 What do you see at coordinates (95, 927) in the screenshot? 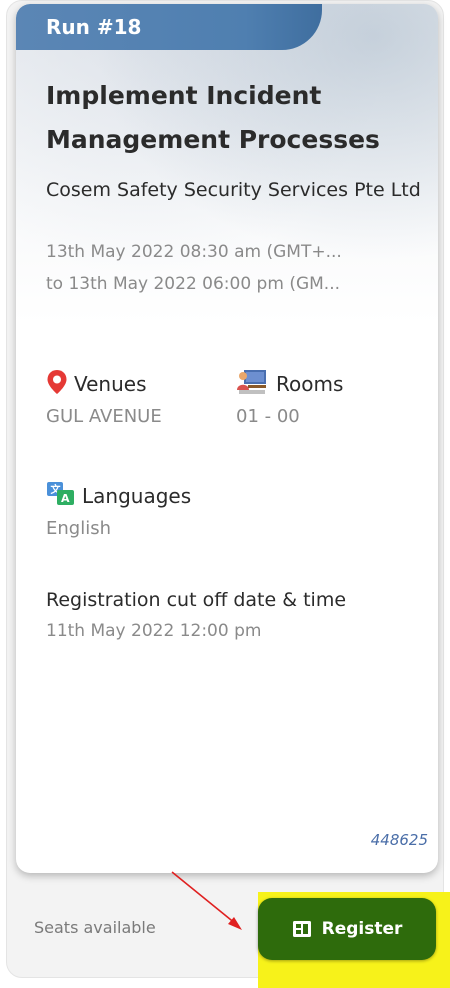
I see `seats-available-label: Seats available` at bounding box center [95, 927].